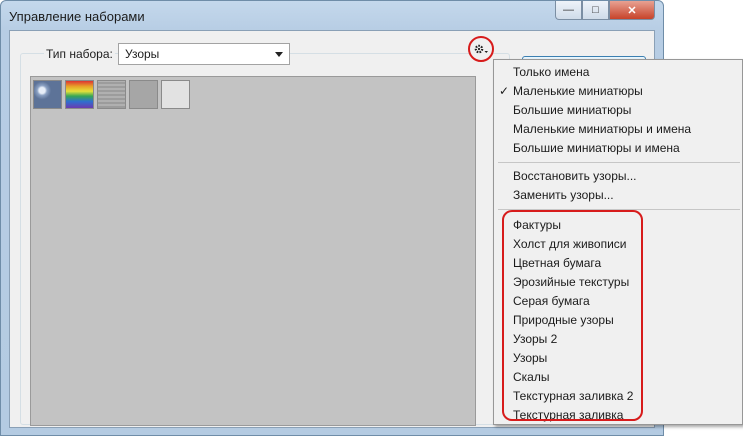 The width and height of the screenshot is (743, 447). What do you see at coordinates (77, 16) in the screenshot?
I see `window-title: Управление наборами` at bounding box center [77, 16].